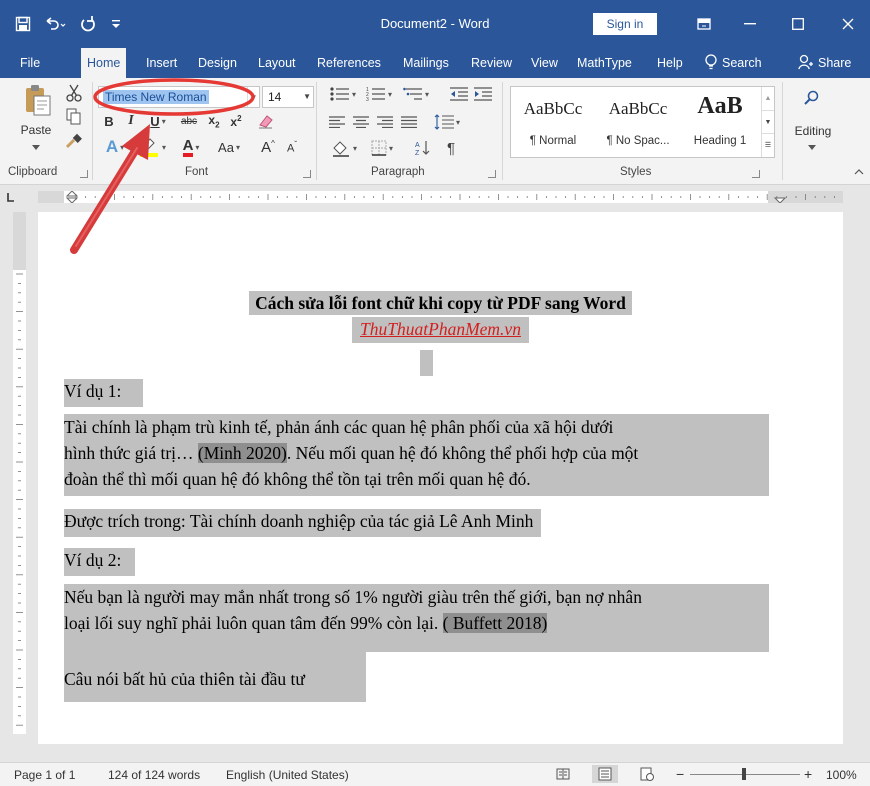  I want to click on copy-icon, so click(74, 117).